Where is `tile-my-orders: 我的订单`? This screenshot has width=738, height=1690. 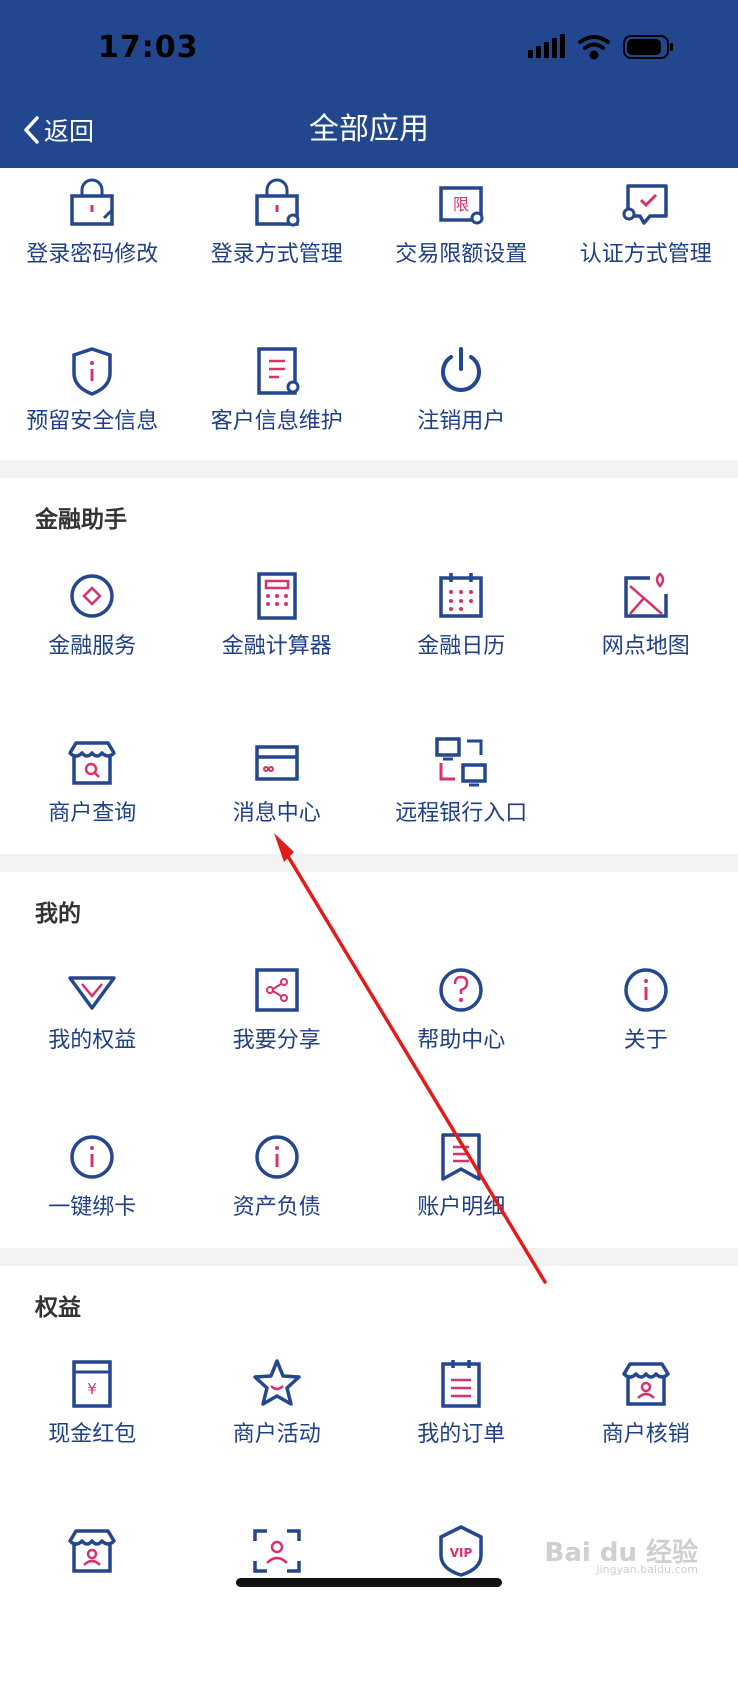
tile-my-orders: 我的订单 is located at coordinates (461, 1439).